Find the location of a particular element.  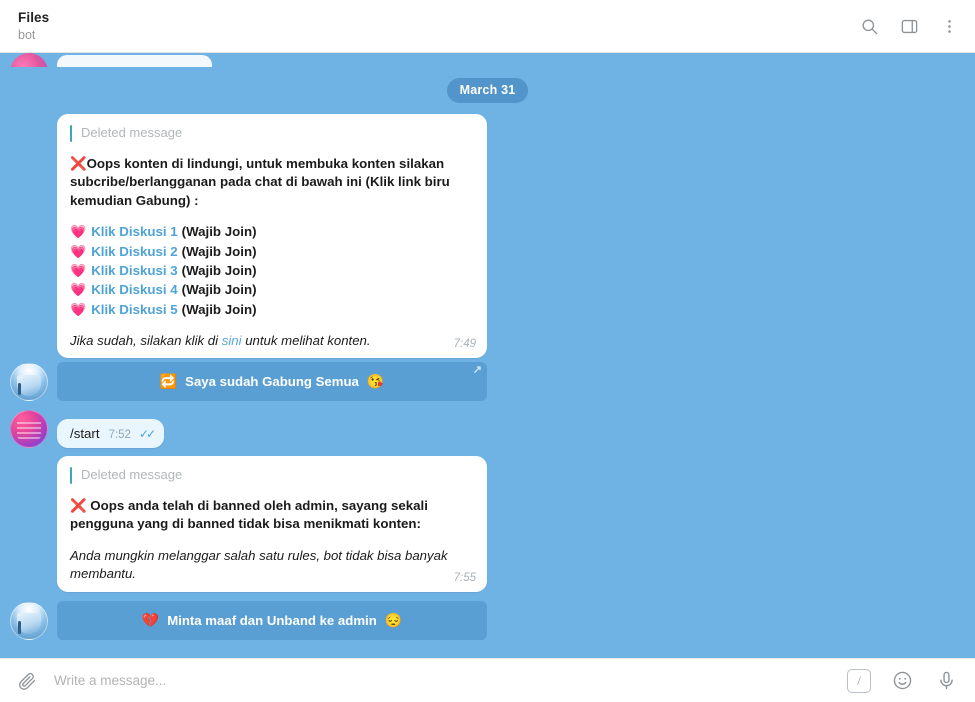

button-saya-sudah-gabung-semua: 🔁 Saya sudah Gabung Semua 😘 ↗ is located at coordinates (272, 382).